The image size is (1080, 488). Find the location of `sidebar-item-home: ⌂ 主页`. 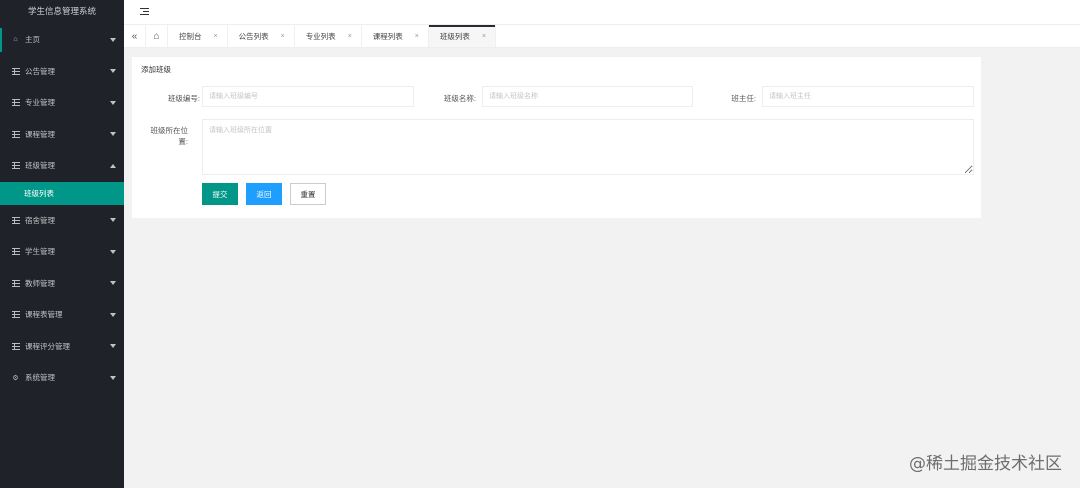

sidebar-item-home: ⌂ 主页 is located at coordinates (62, 40).